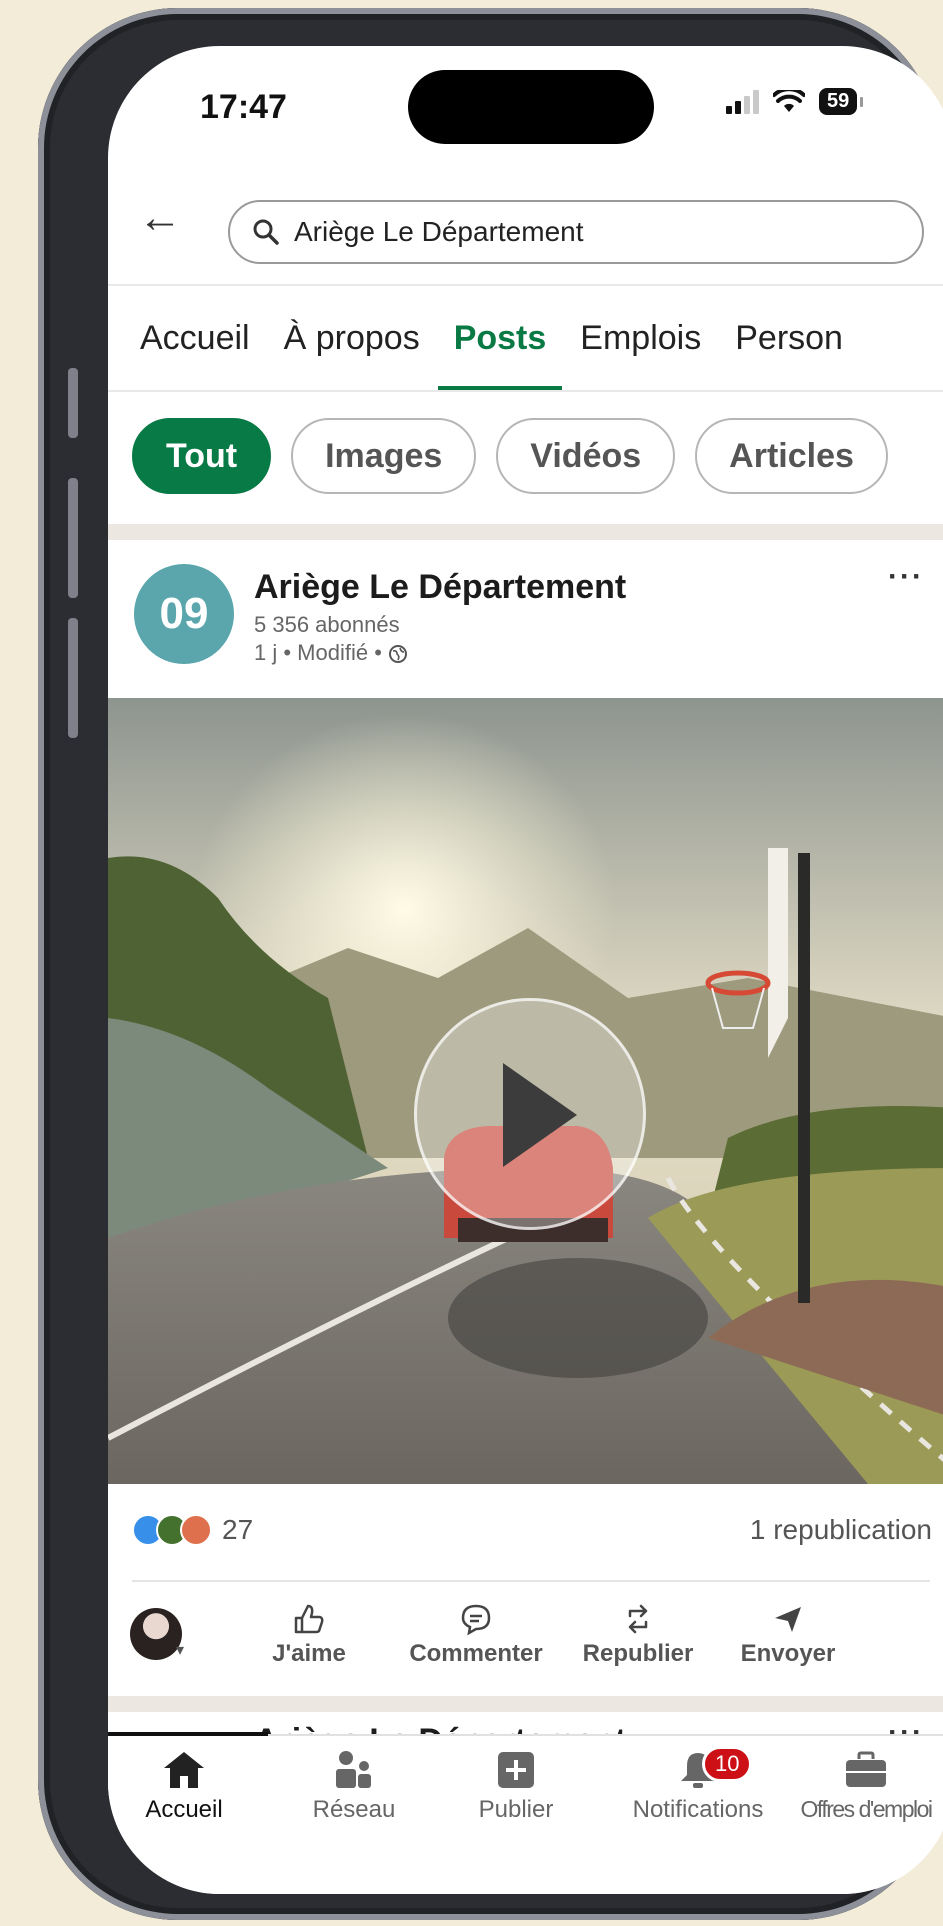 The height and width of the screenshot is (1926, 943). What do you see at coordinates (788, 1635) in the screenshot?
I see `send-button: Envoyer` at bounding box center [788, 1635].